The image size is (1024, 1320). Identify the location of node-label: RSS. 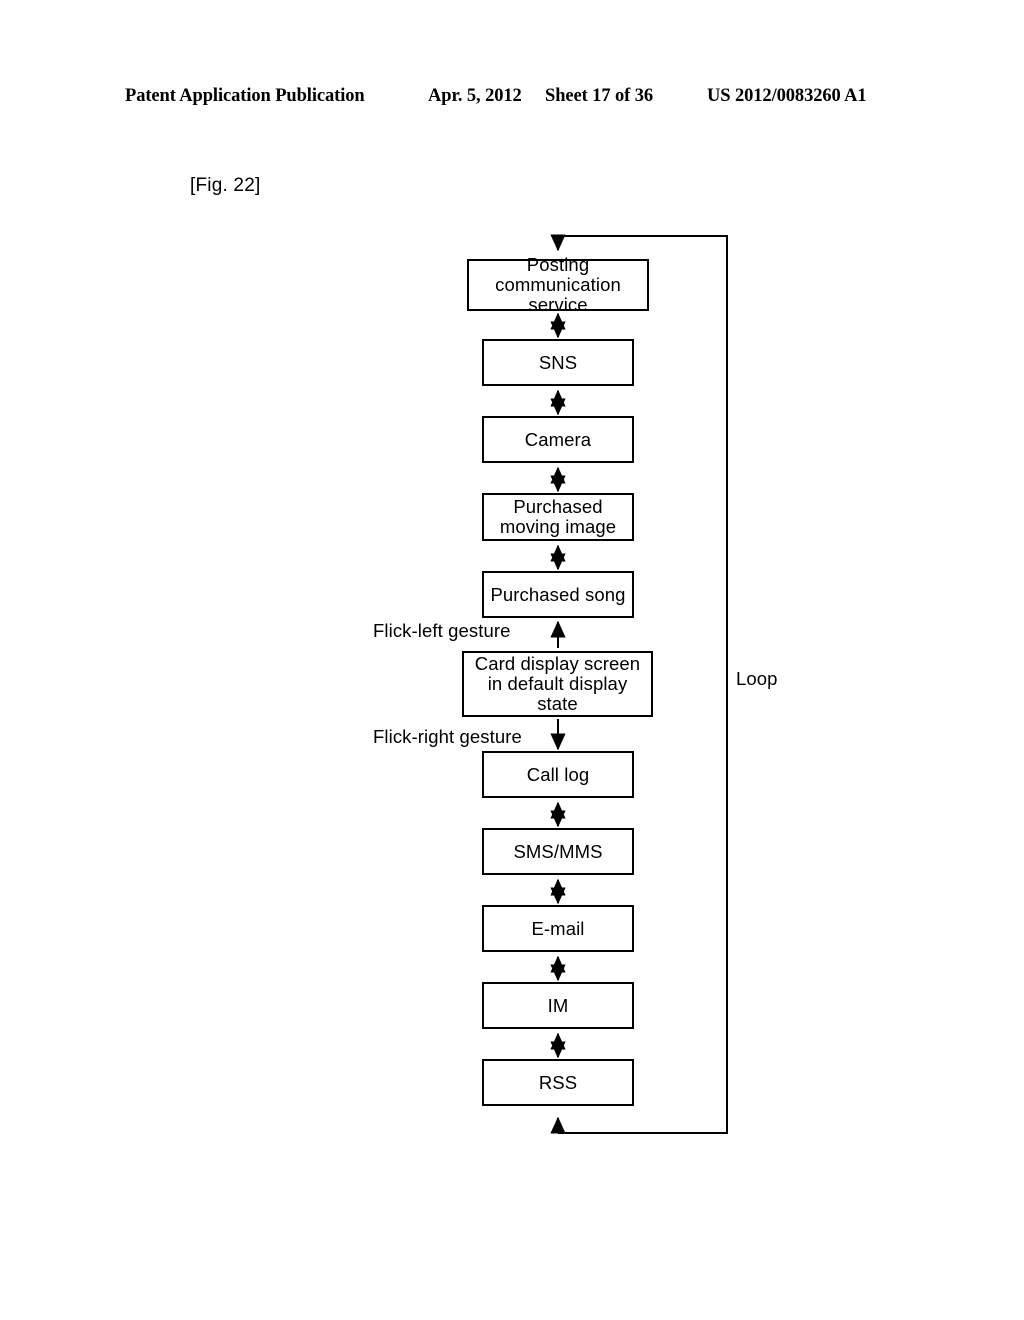
(558, 1082).